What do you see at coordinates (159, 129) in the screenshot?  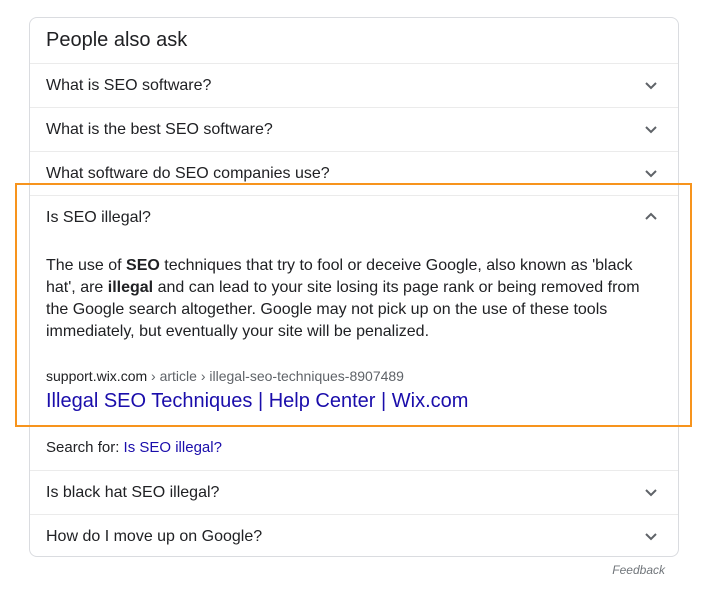 I see `question-text: What is the best SEO software?` at bounding box center [159, 129].